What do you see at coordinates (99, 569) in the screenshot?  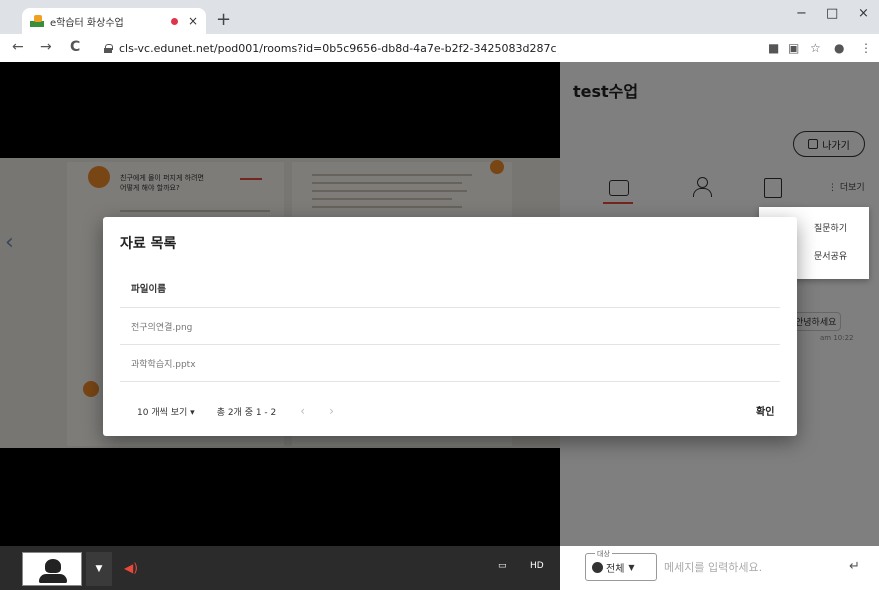 I see `camera-options-button: ▼` at bounding box center [99, 569].